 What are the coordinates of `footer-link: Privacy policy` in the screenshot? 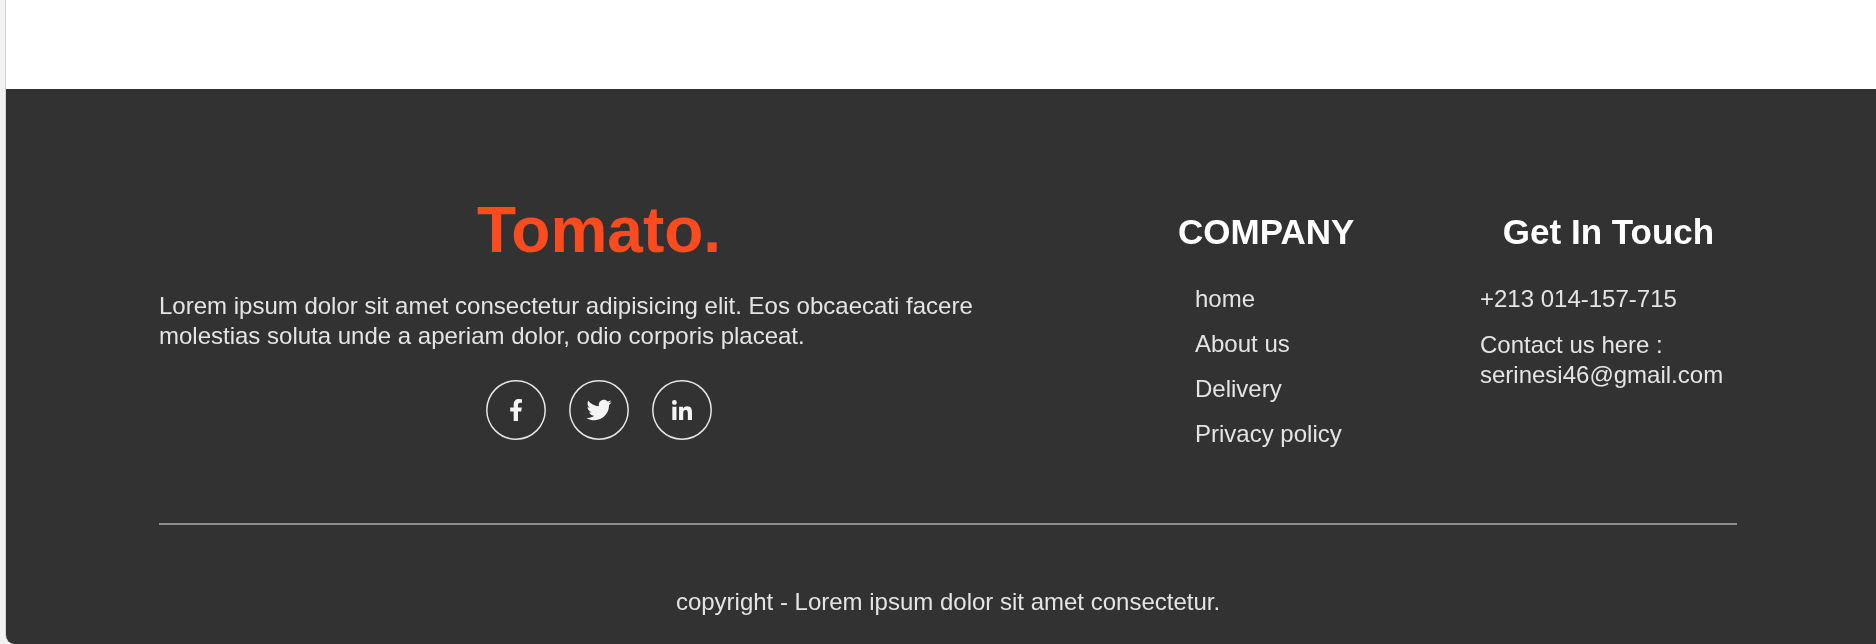 It's located at (1268, 434).